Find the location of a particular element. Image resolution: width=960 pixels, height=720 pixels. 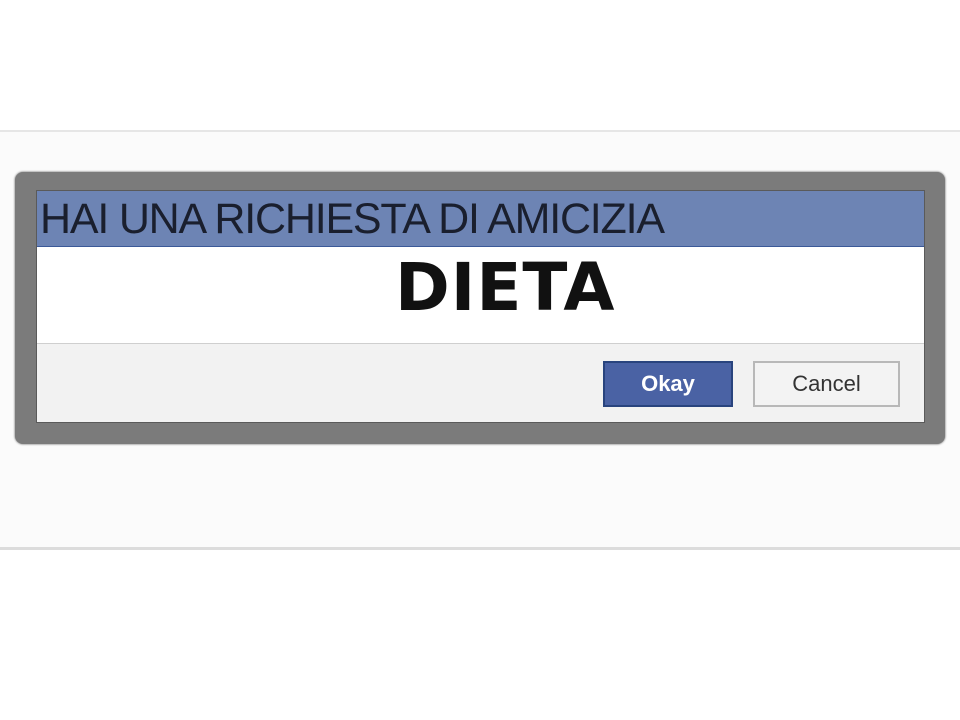

cancel-button: Cancel is located at coordinates (826, 384).